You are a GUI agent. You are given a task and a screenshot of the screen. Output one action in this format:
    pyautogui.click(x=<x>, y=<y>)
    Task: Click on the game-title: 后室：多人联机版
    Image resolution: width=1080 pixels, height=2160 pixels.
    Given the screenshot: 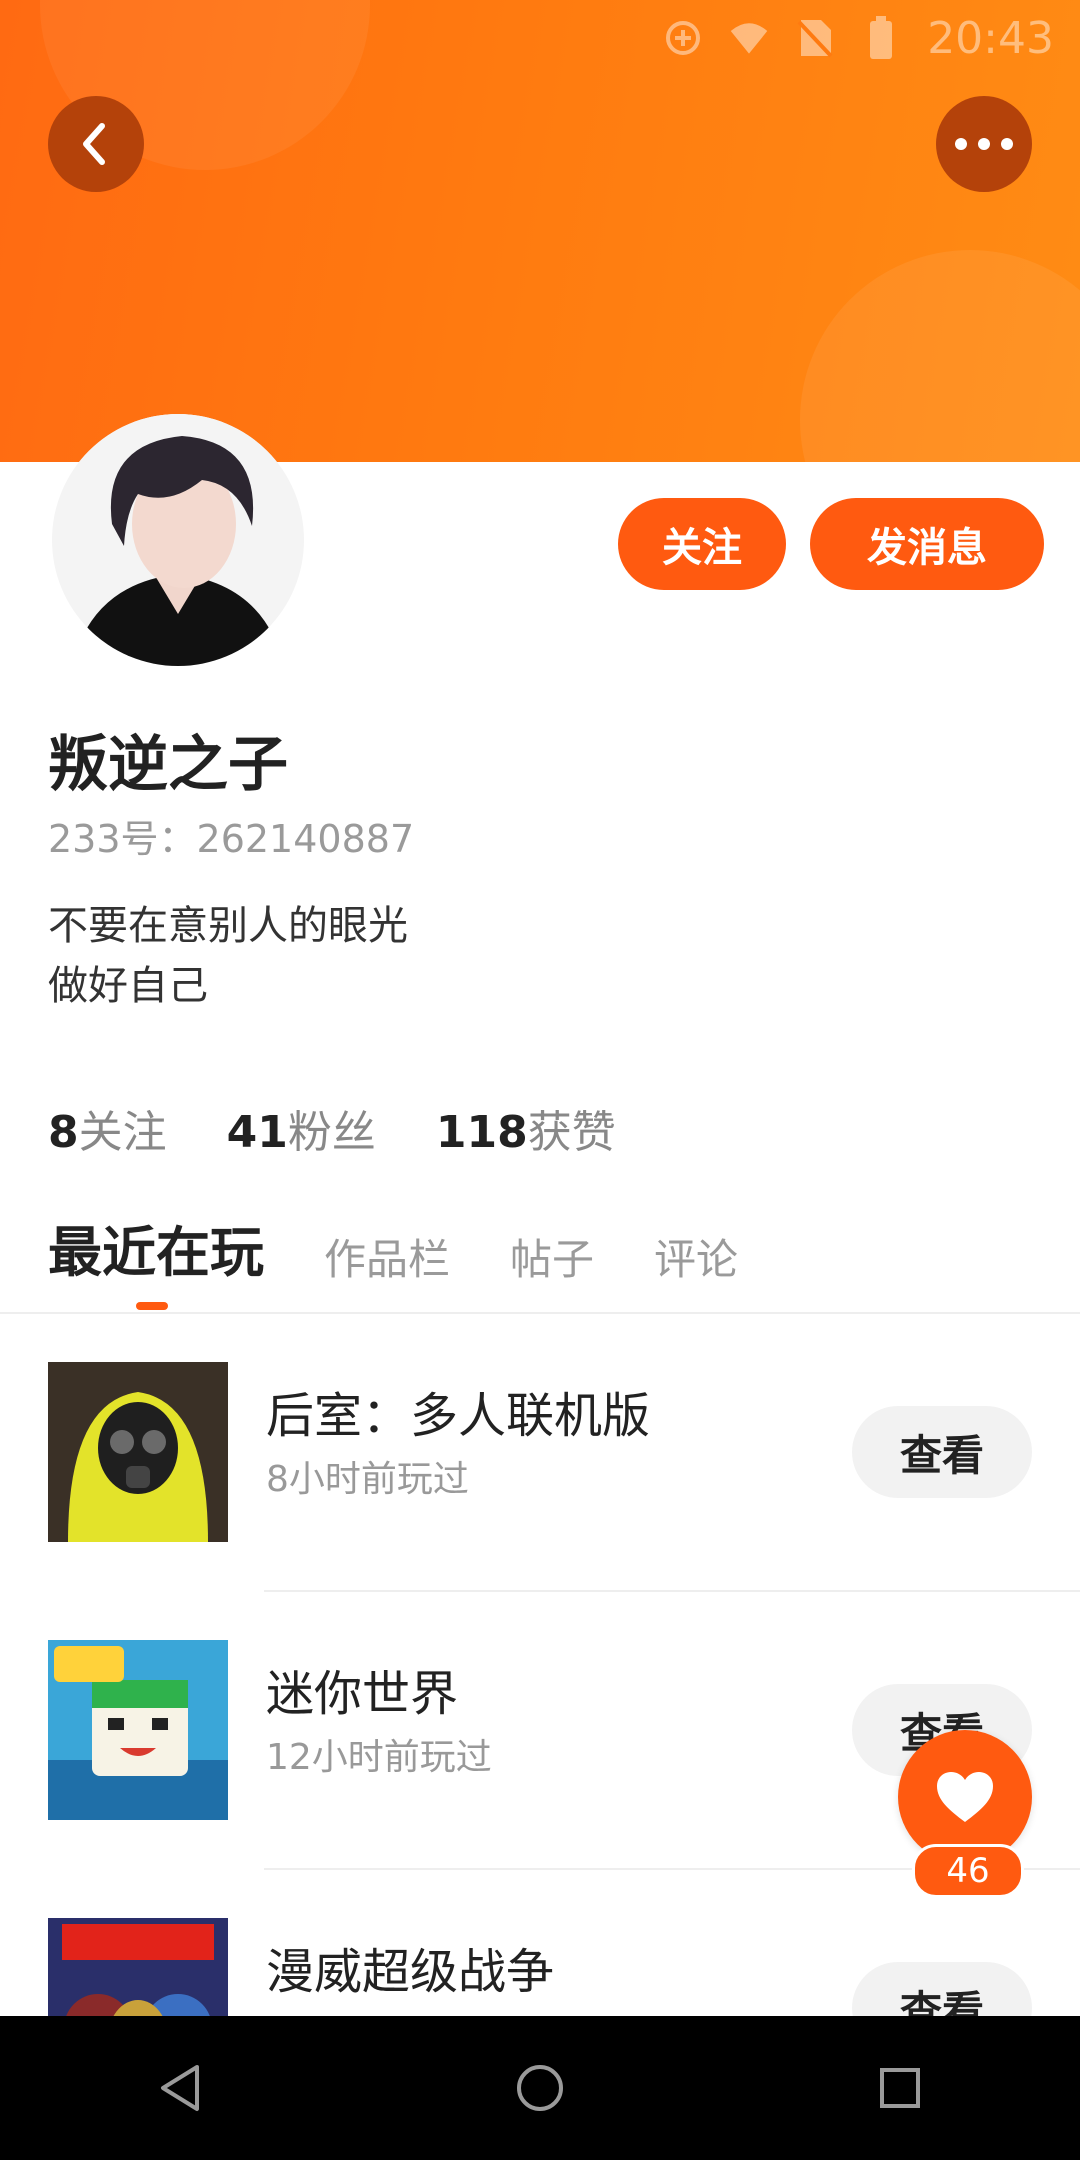 What is the action you would take?
    pyautogui.click(x=458, y=1416)
    